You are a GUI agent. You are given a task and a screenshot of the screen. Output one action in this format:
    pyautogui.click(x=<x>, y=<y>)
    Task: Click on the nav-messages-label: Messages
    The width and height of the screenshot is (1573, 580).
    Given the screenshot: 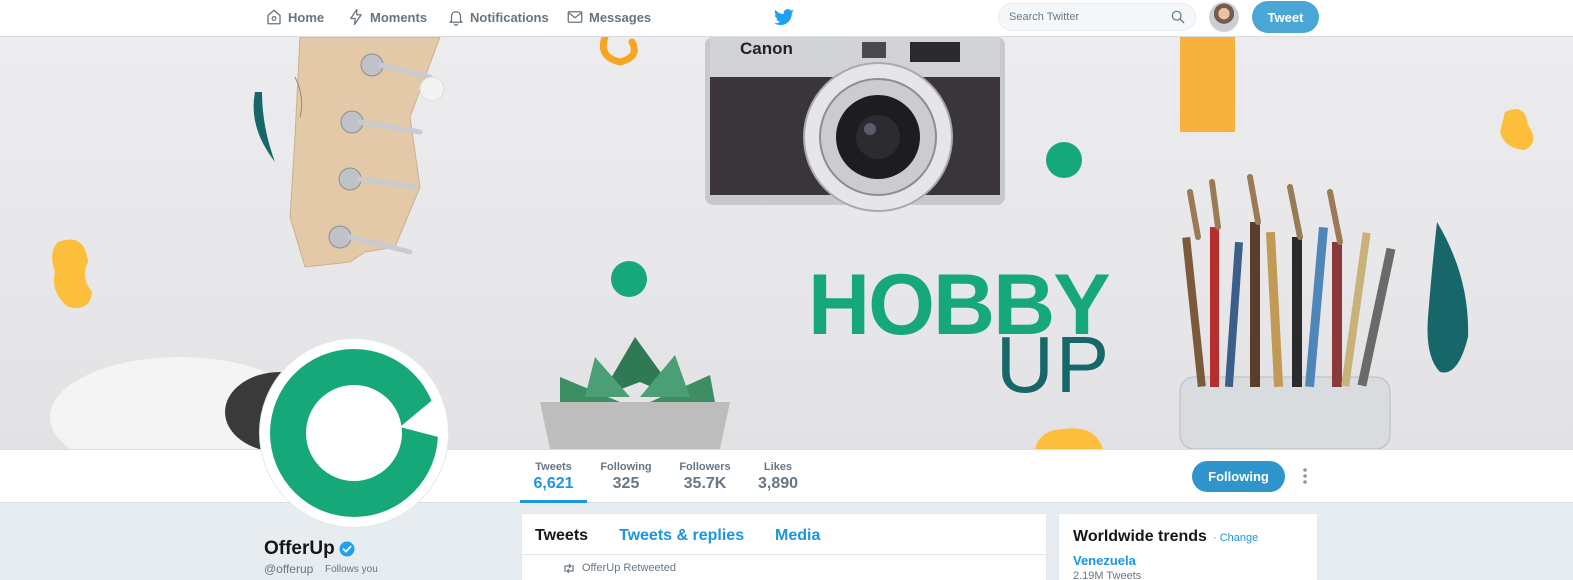 What is the action you would take?
    pyautogui.click(x=620, y=17)
    